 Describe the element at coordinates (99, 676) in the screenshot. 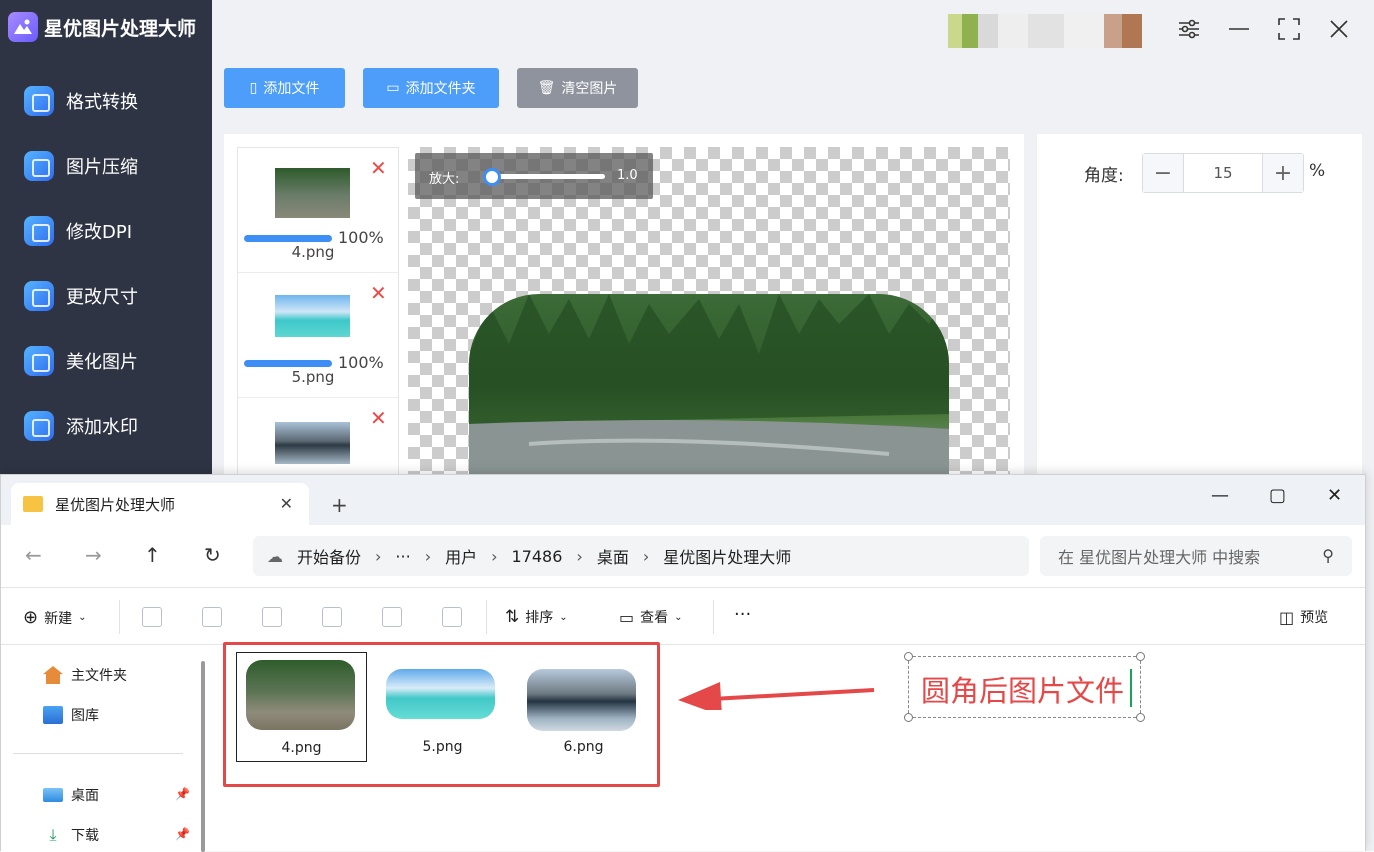

I see `nav-item-label: 主文件夹` at that location.